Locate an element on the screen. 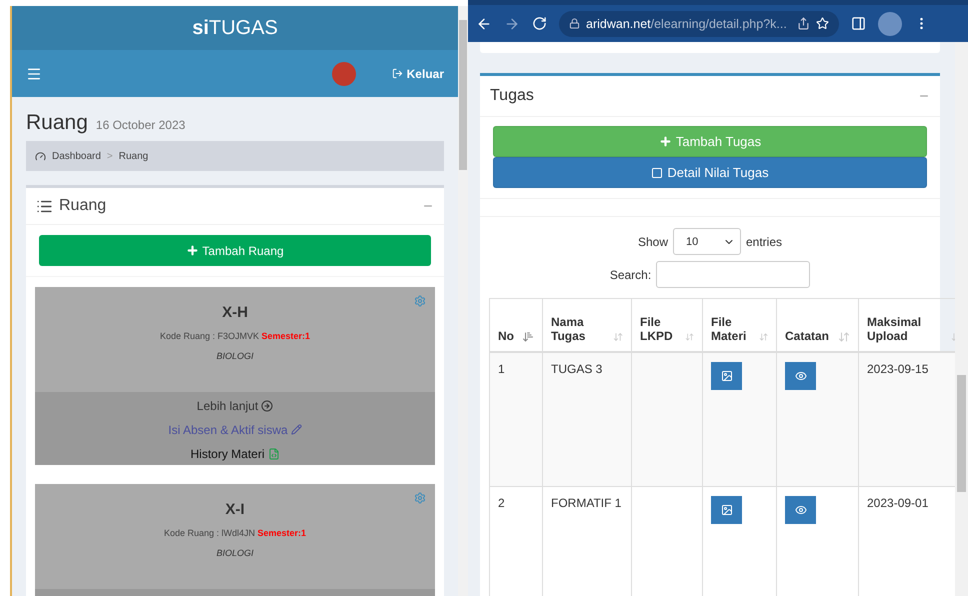 The width and height of the screenshot is (968, 596). page-title: Ruang is located at coordinates (57, 123).